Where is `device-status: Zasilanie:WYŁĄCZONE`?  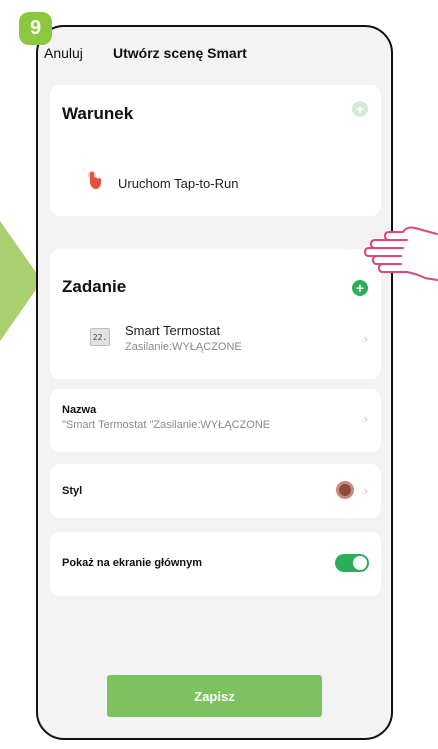
device-status: Zasilanie:WYŁĄCZONE is located at coordinates (183, 347).